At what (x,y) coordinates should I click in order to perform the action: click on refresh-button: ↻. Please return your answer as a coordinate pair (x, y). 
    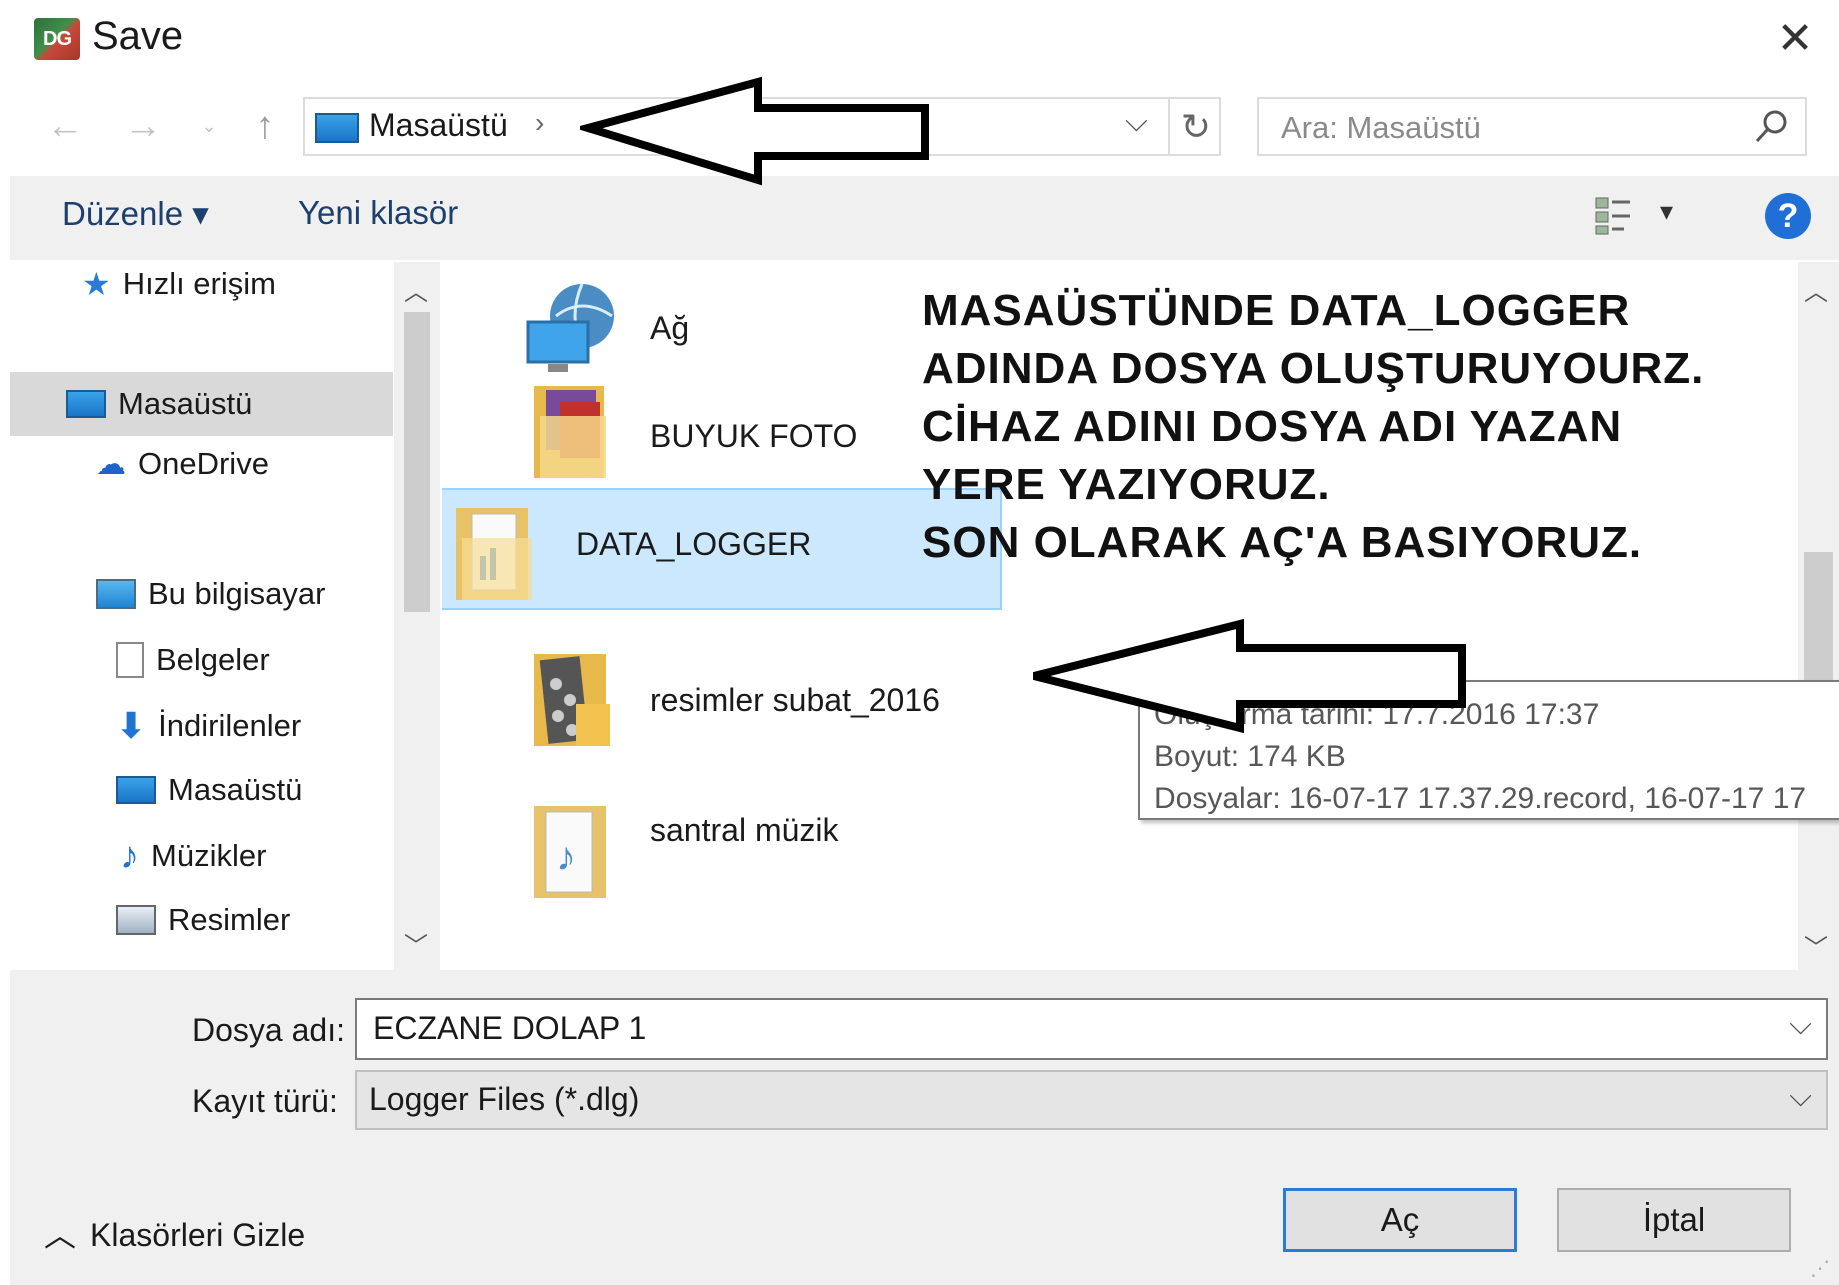
    Looking at the image, I should click on (1195, 126).